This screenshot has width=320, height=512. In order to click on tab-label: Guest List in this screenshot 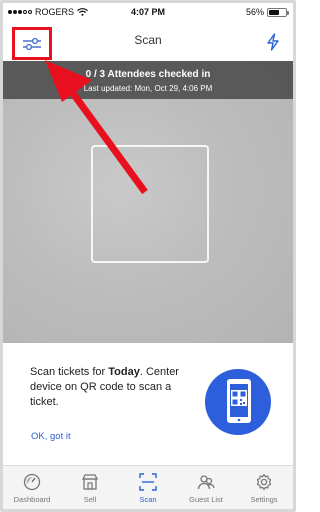, I will do `click(206, 499)`.